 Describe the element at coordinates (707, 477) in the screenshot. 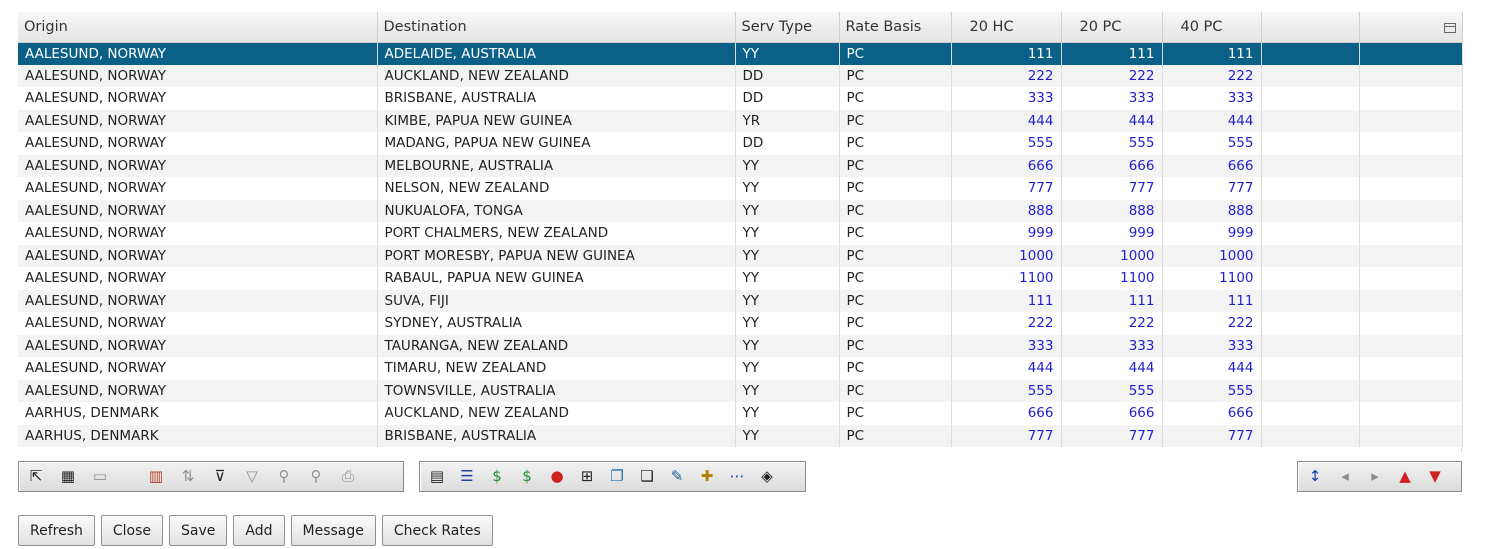

I see `add-item-icon: ✚` at that location.